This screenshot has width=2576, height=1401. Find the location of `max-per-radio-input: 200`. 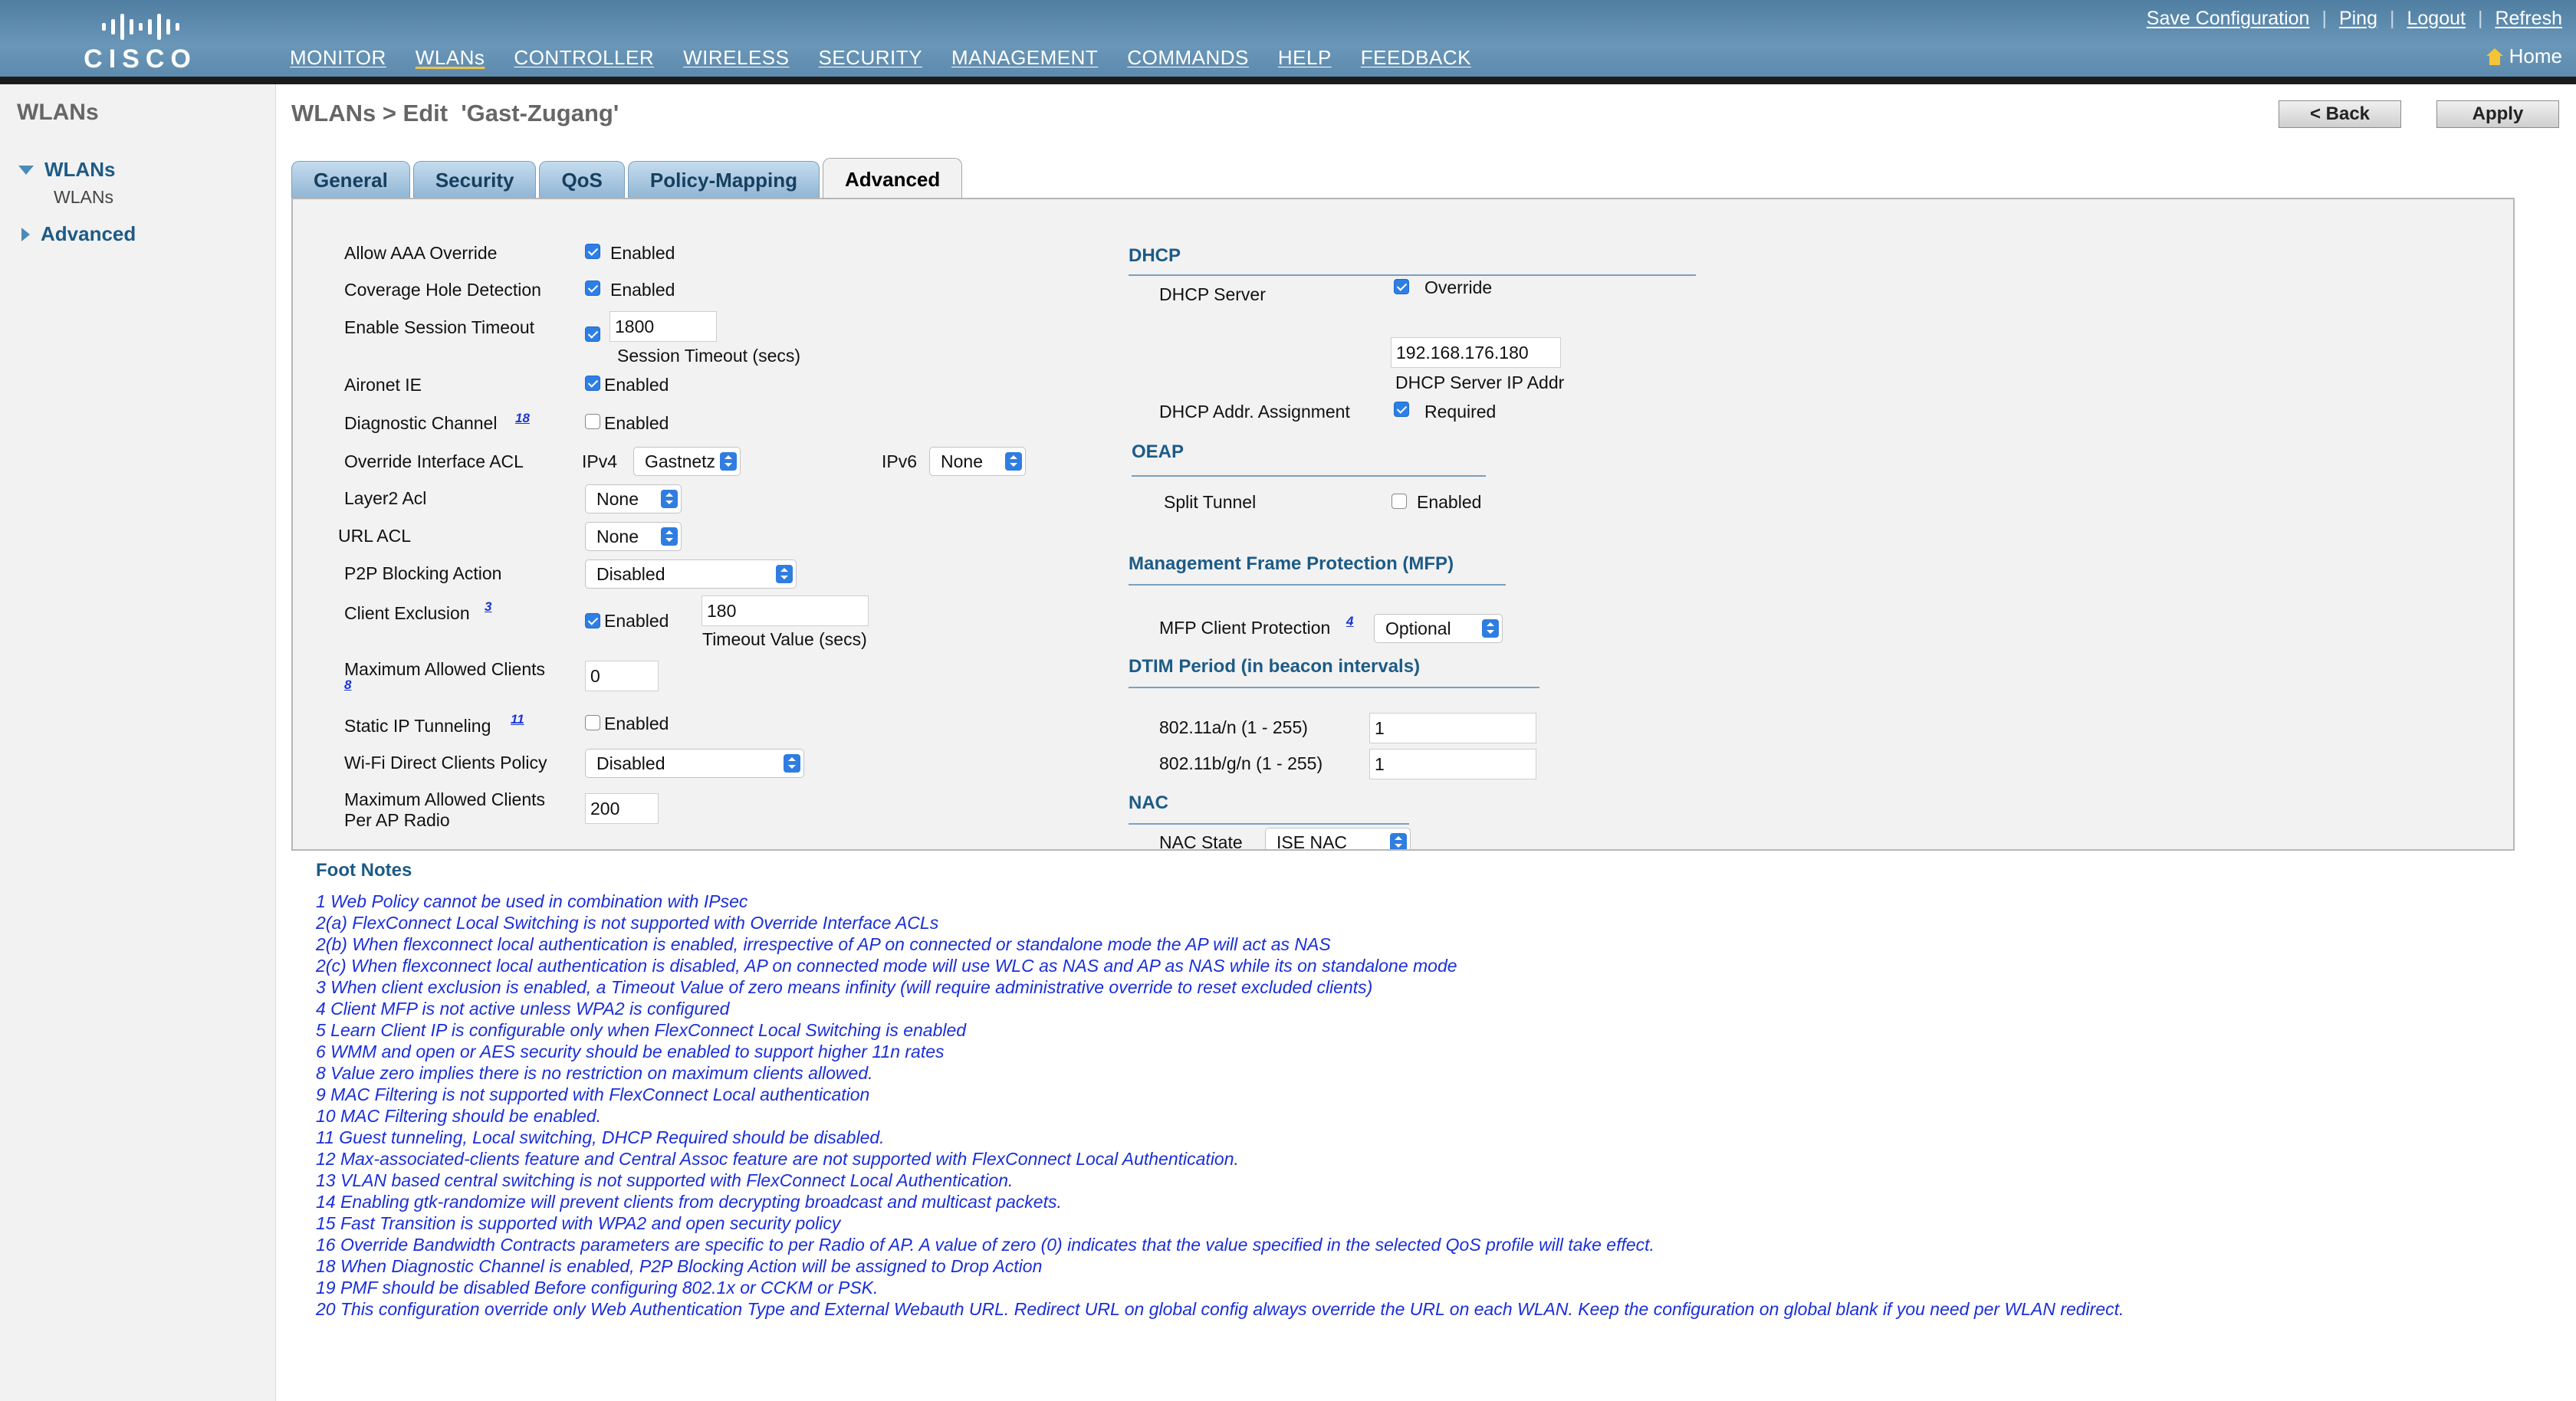

max-per-radio-input: 200 is located at coordinates (622, 808).